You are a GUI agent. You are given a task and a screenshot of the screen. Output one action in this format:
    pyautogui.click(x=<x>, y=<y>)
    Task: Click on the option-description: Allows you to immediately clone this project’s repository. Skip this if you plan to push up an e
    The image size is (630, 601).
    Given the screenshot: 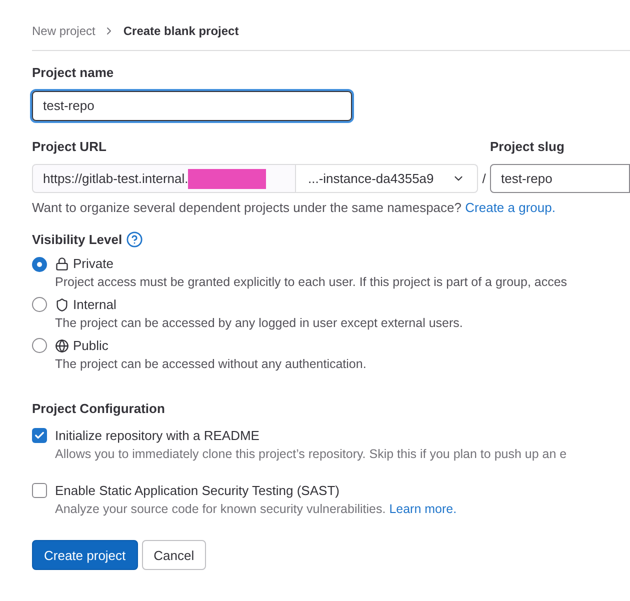 What is the action you would take?
    pyautogui.click(x=311, y=453)
    